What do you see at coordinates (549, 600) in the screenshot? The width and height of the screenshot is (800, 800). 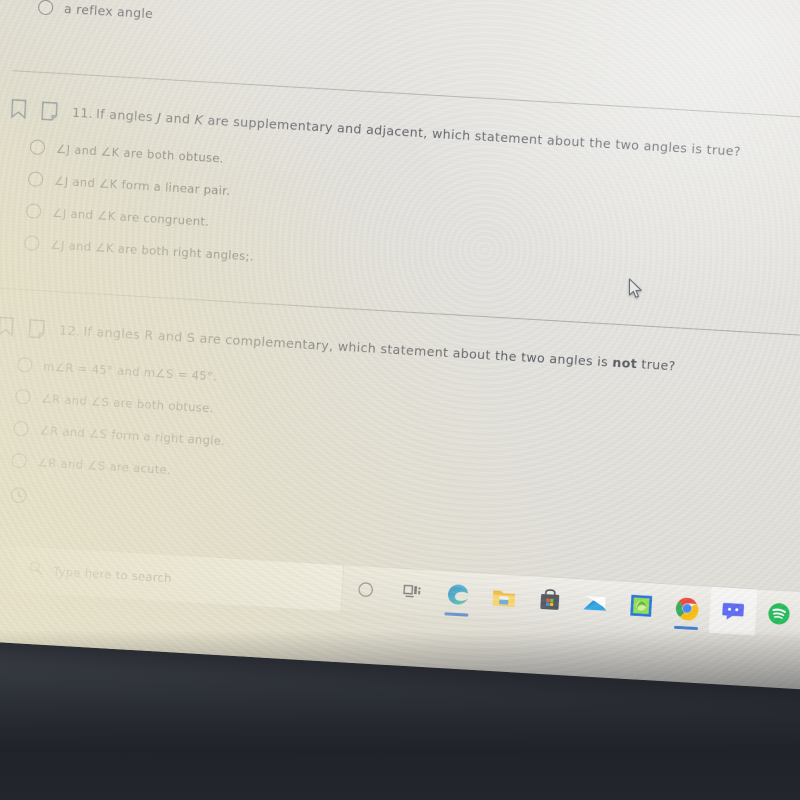 I see `microsoft-store-icon` at bounding box center [549, 600].